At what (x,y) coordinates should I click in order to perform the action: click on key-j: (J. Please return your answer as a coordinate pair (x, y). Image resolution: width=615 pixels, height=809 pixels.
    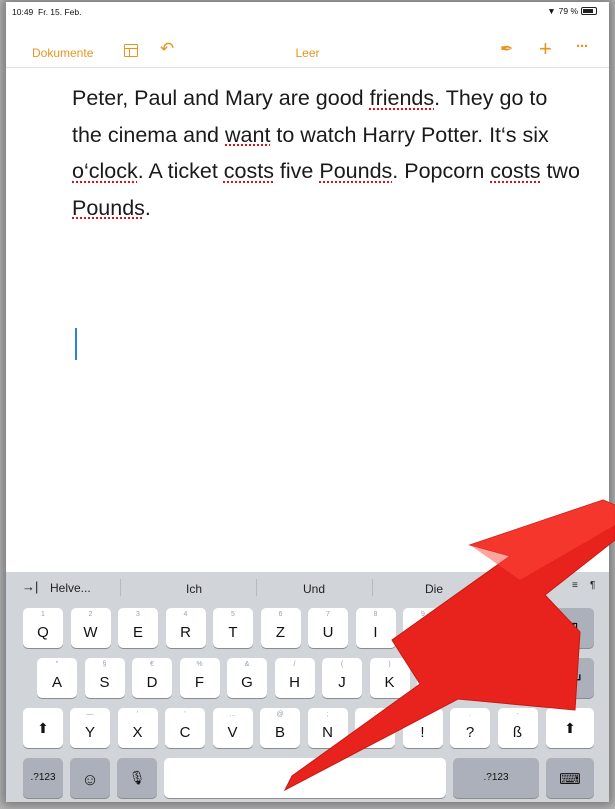
    Looking at the image, I should click on (342, 678).